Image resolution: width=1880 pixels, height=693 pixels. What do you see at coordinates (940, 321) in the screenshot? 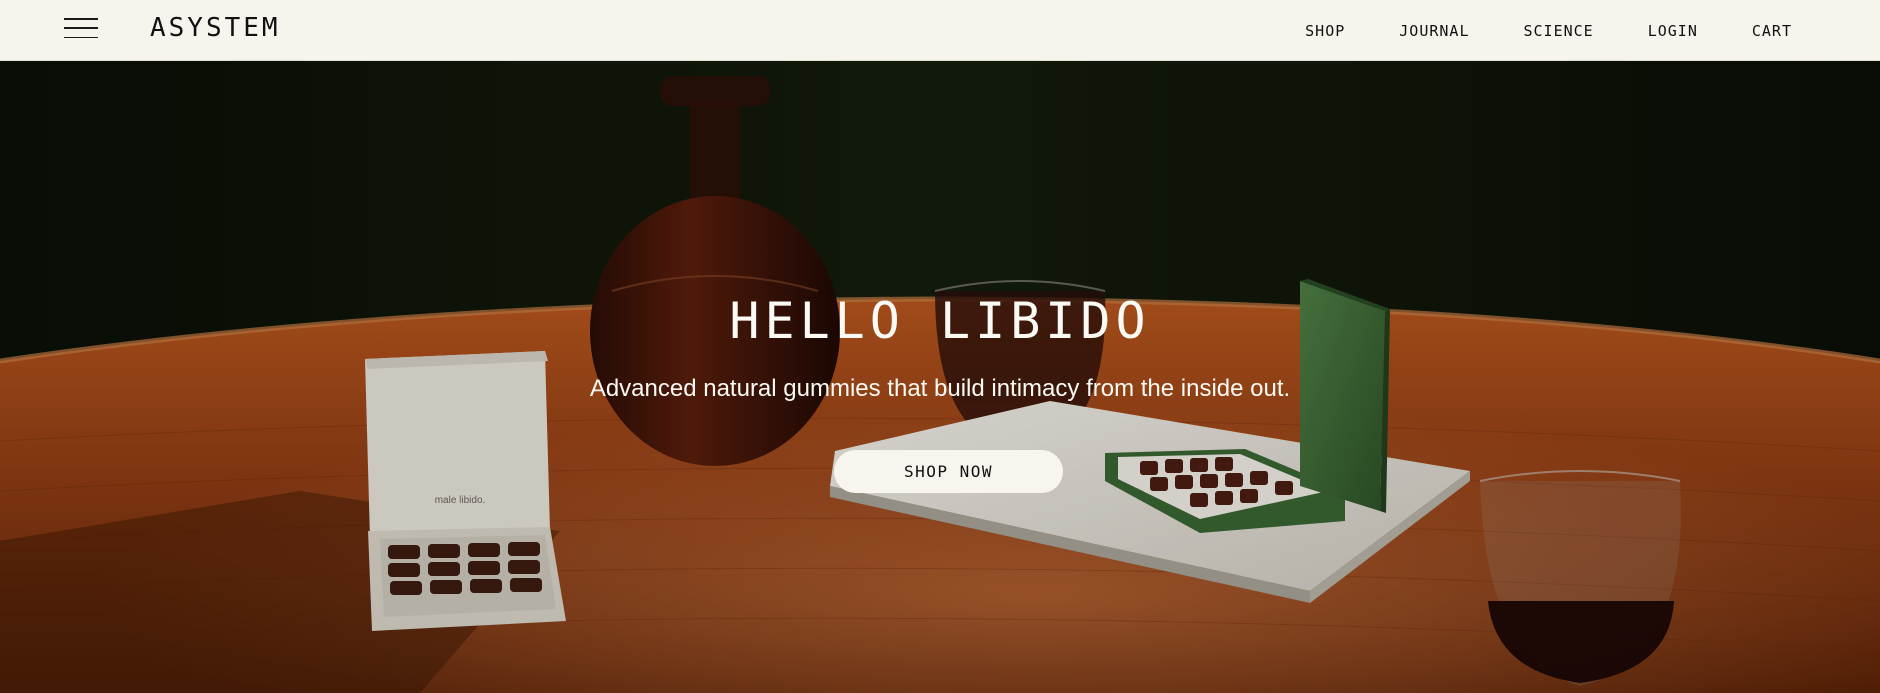
I see `hero-title: HELLO LIBIDO` at bounding box center [940, 321].